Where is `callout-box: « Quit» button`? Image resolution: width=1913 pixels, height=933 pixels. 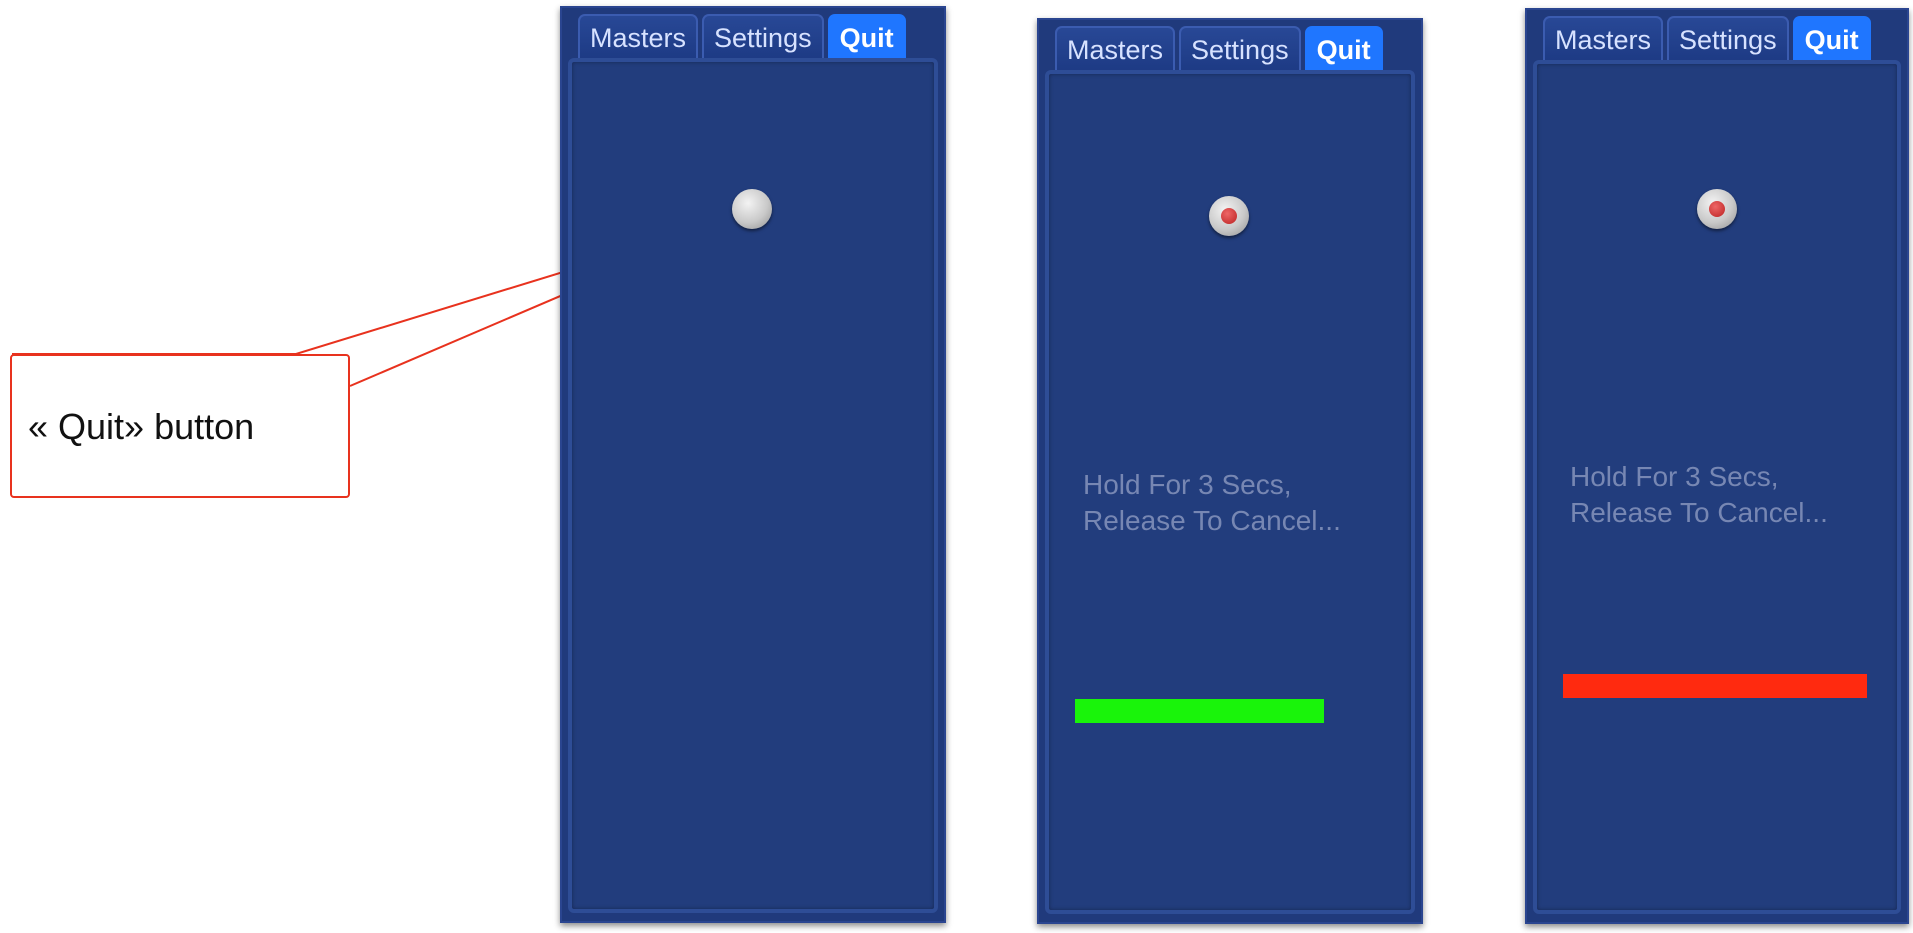 callout-box: « Quit» button is located at coordinates (180, 426).